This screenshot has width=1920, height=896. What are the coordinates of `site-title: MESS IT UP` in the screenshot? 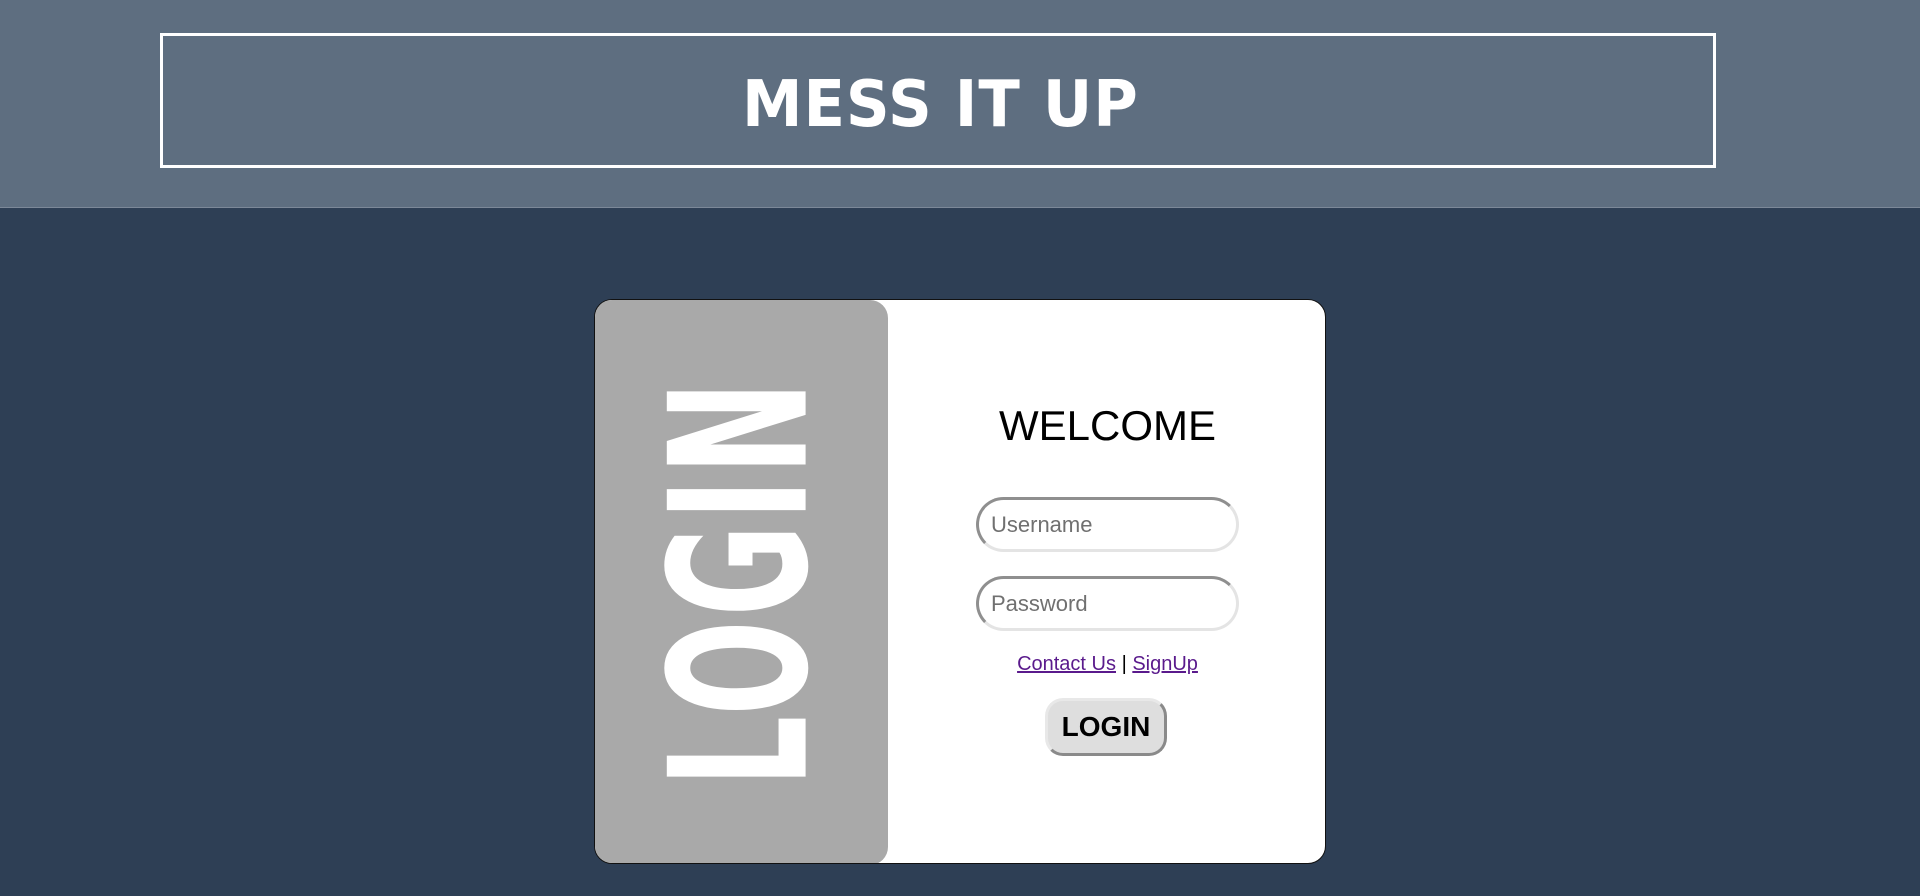 It's located at (940, 105).